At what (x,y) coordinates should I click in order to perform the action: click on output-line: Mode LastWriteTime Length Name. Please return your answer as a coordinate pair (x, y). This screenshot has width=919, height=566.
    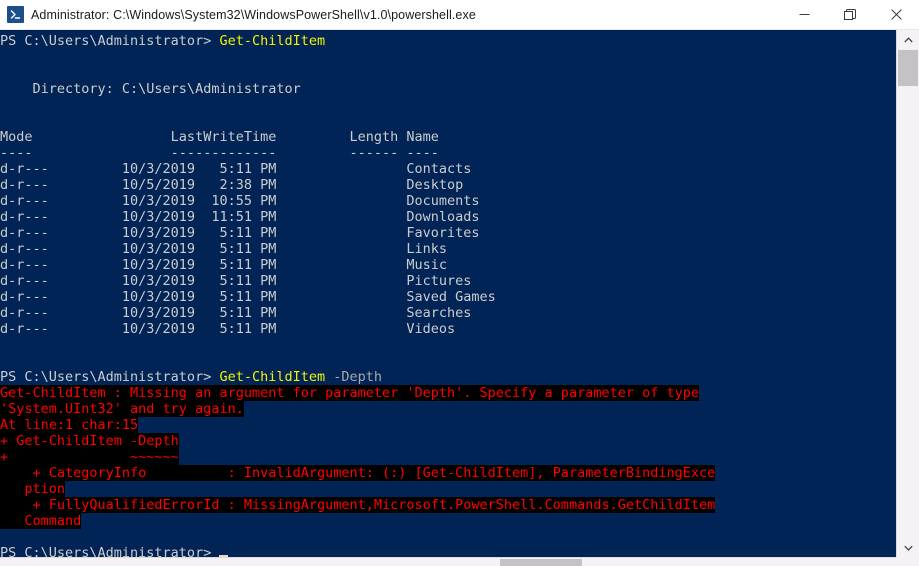
    Looking at the image, I should click on (448, 137).